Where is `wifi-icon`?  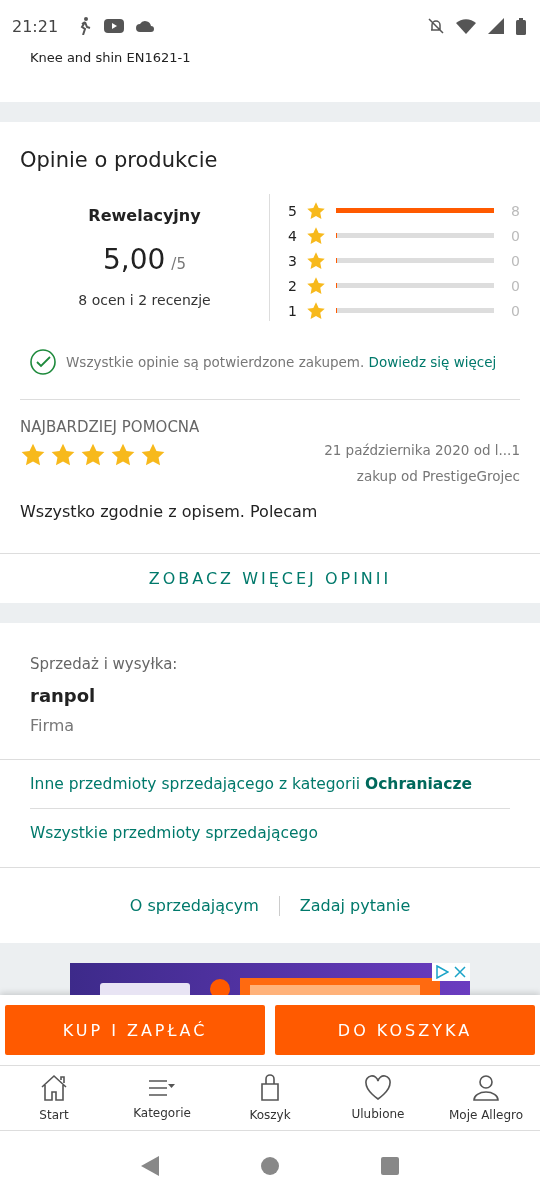 wifi-icon is located at coordinates (466, 26).